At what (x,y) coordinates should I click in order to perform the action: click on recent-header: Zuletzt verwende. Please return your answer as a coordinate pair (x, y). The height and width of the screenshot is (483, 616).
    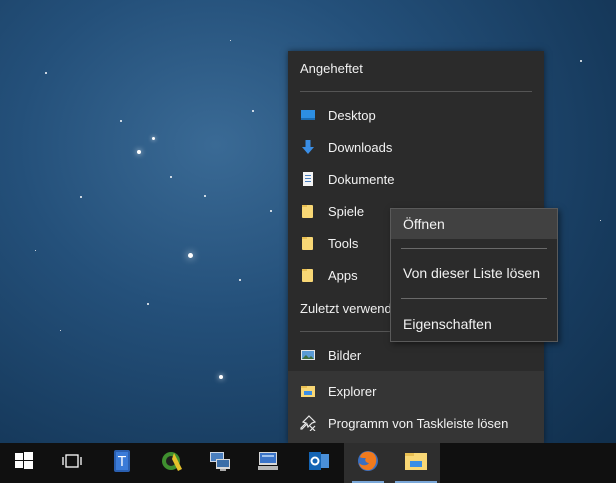
    Looking at the image, I should click on (349, 308).